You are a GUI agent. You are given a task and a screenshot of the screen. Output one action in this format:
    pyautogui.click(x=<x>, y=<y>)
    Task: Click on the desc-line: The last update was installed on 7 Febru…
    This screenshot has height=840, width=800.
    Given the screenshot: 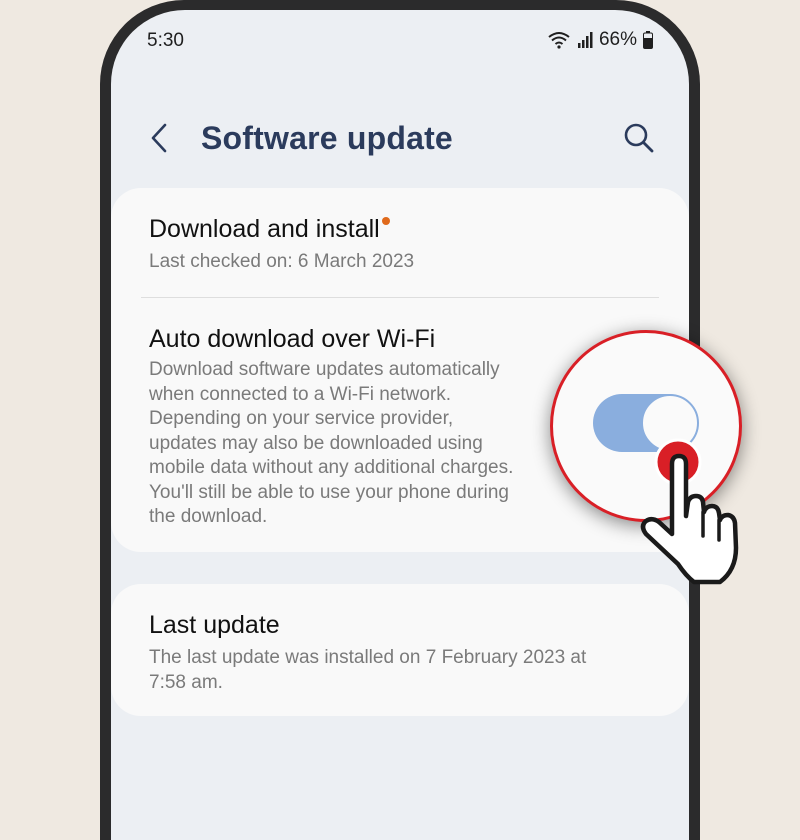 What is the action you would take?
    pyautogui.click(x=368, y=657)
    